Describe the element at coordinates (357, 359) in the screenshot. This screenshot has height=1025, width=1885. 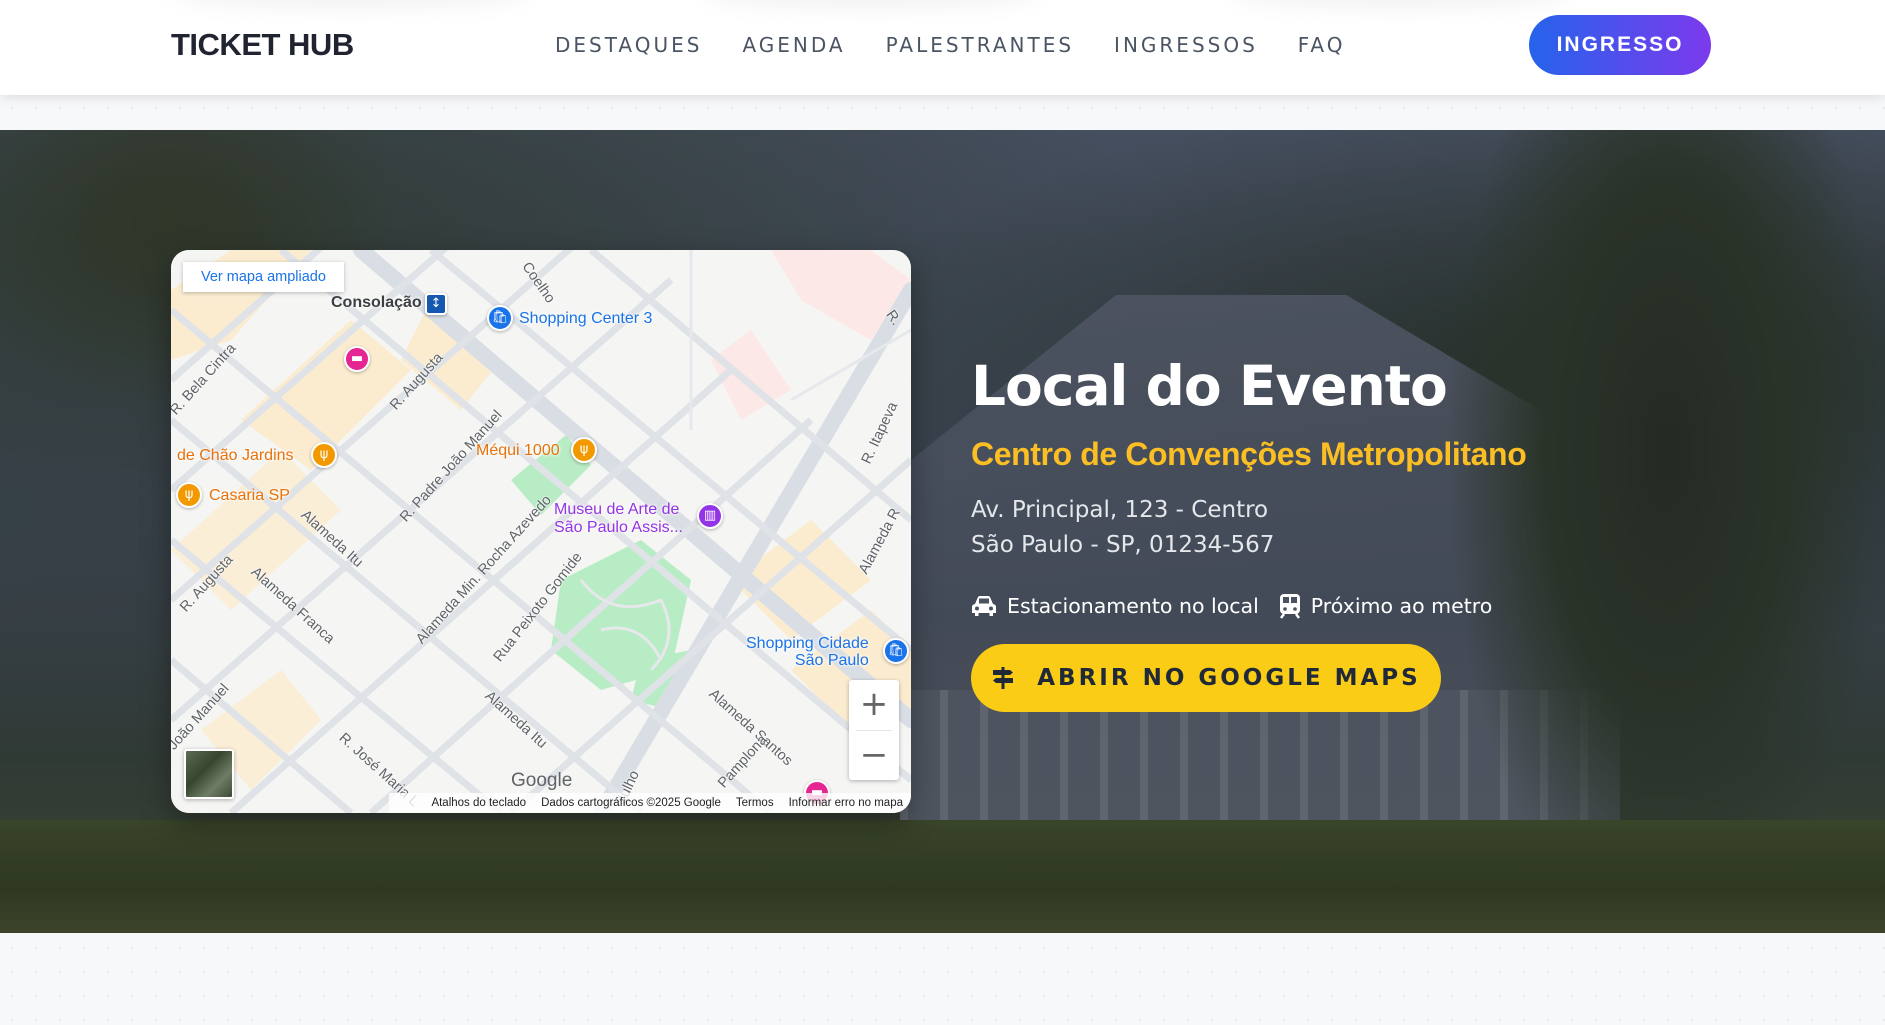
I see `hotel-icon: ▬` at that location.